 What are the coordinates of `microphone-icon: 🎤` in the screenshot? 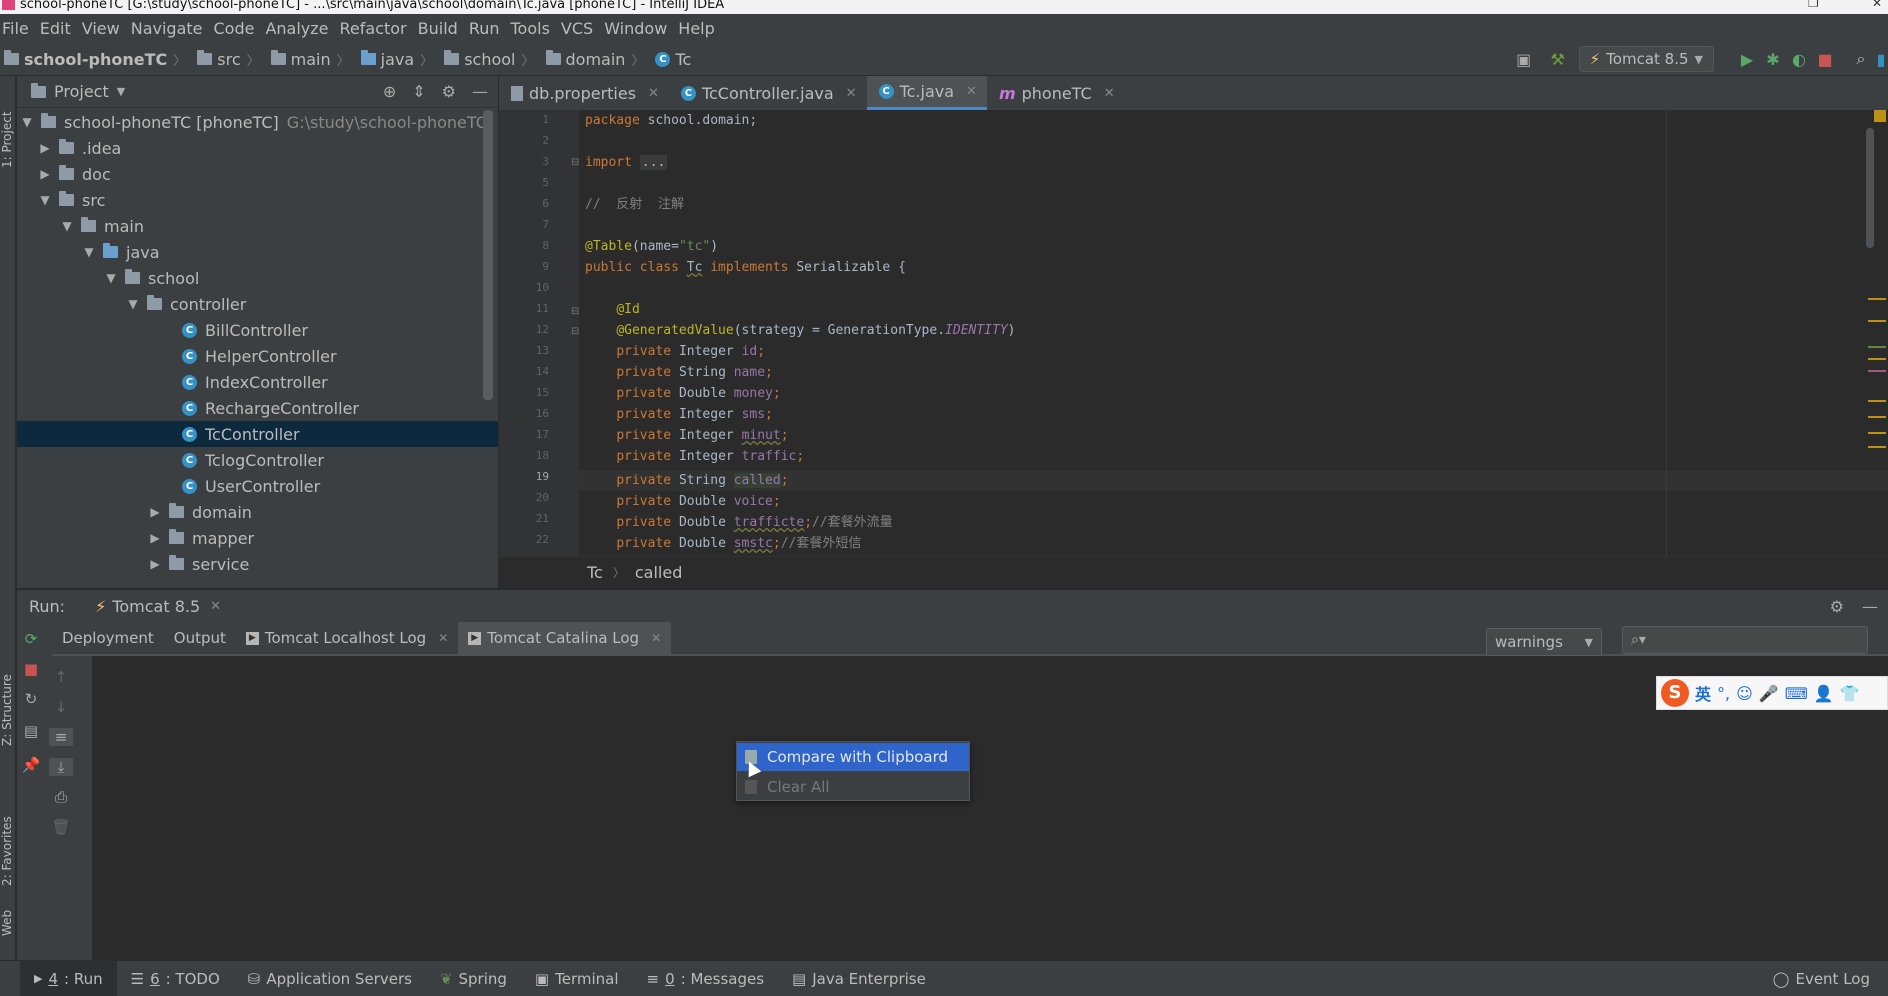 It's located at (1769, 693).